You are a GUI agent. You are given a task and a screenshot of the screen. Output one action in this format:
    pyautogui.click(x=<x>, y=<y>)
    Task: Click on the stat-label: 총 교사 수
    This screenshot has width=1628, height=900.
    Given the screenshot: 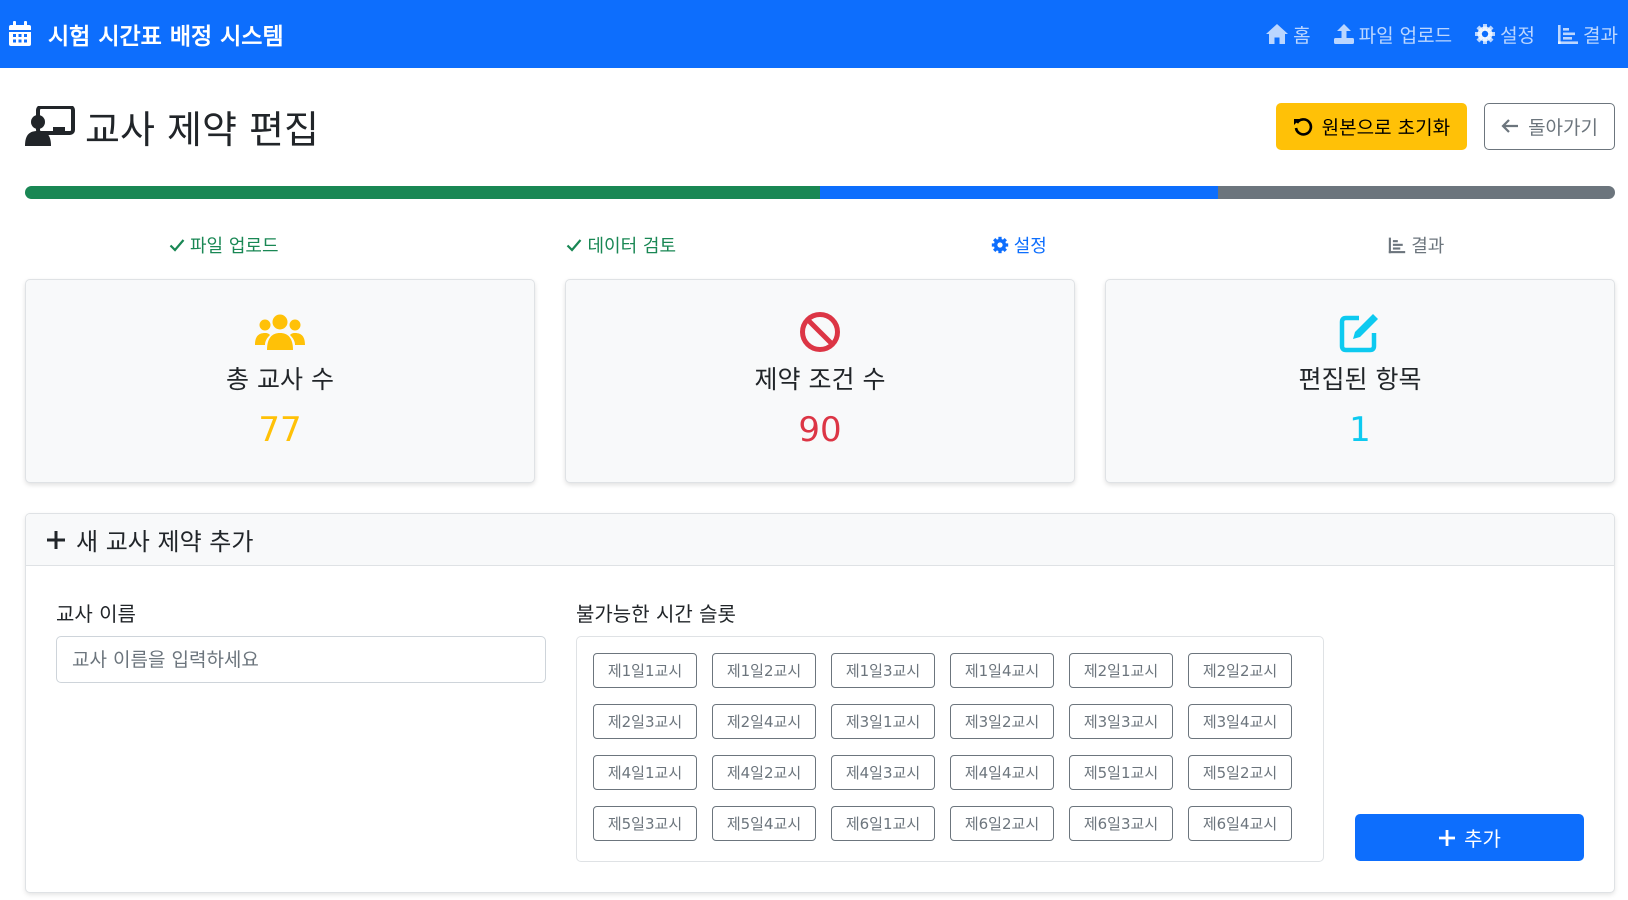 What is the action you would take?
    pyautogui.click(x=280, y=379)
    